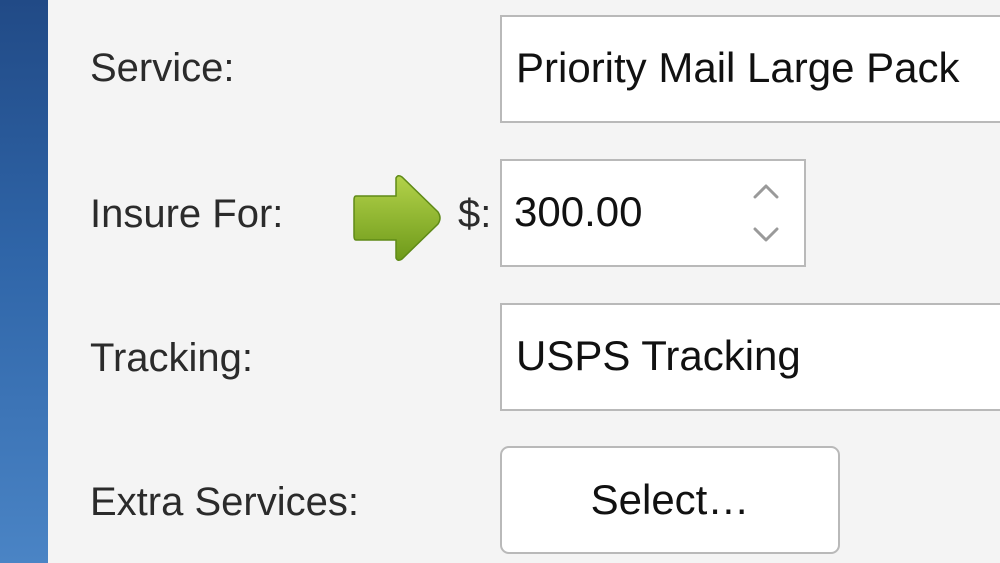 Image resolution: width=1000 pixels, height=563 pixels. What do you see at coordinates (766, 234) in the screenshot?
I see `chevron-down-icon` at bounding box center [766, 234].